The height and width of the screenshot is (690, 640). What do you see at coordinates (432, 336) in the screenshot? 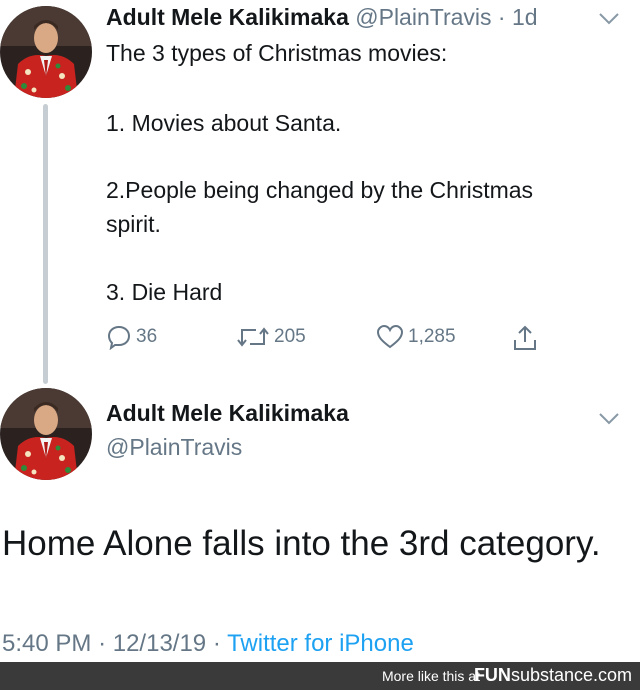
I see `like-count: 1,285` at bounding box center [432, 336].